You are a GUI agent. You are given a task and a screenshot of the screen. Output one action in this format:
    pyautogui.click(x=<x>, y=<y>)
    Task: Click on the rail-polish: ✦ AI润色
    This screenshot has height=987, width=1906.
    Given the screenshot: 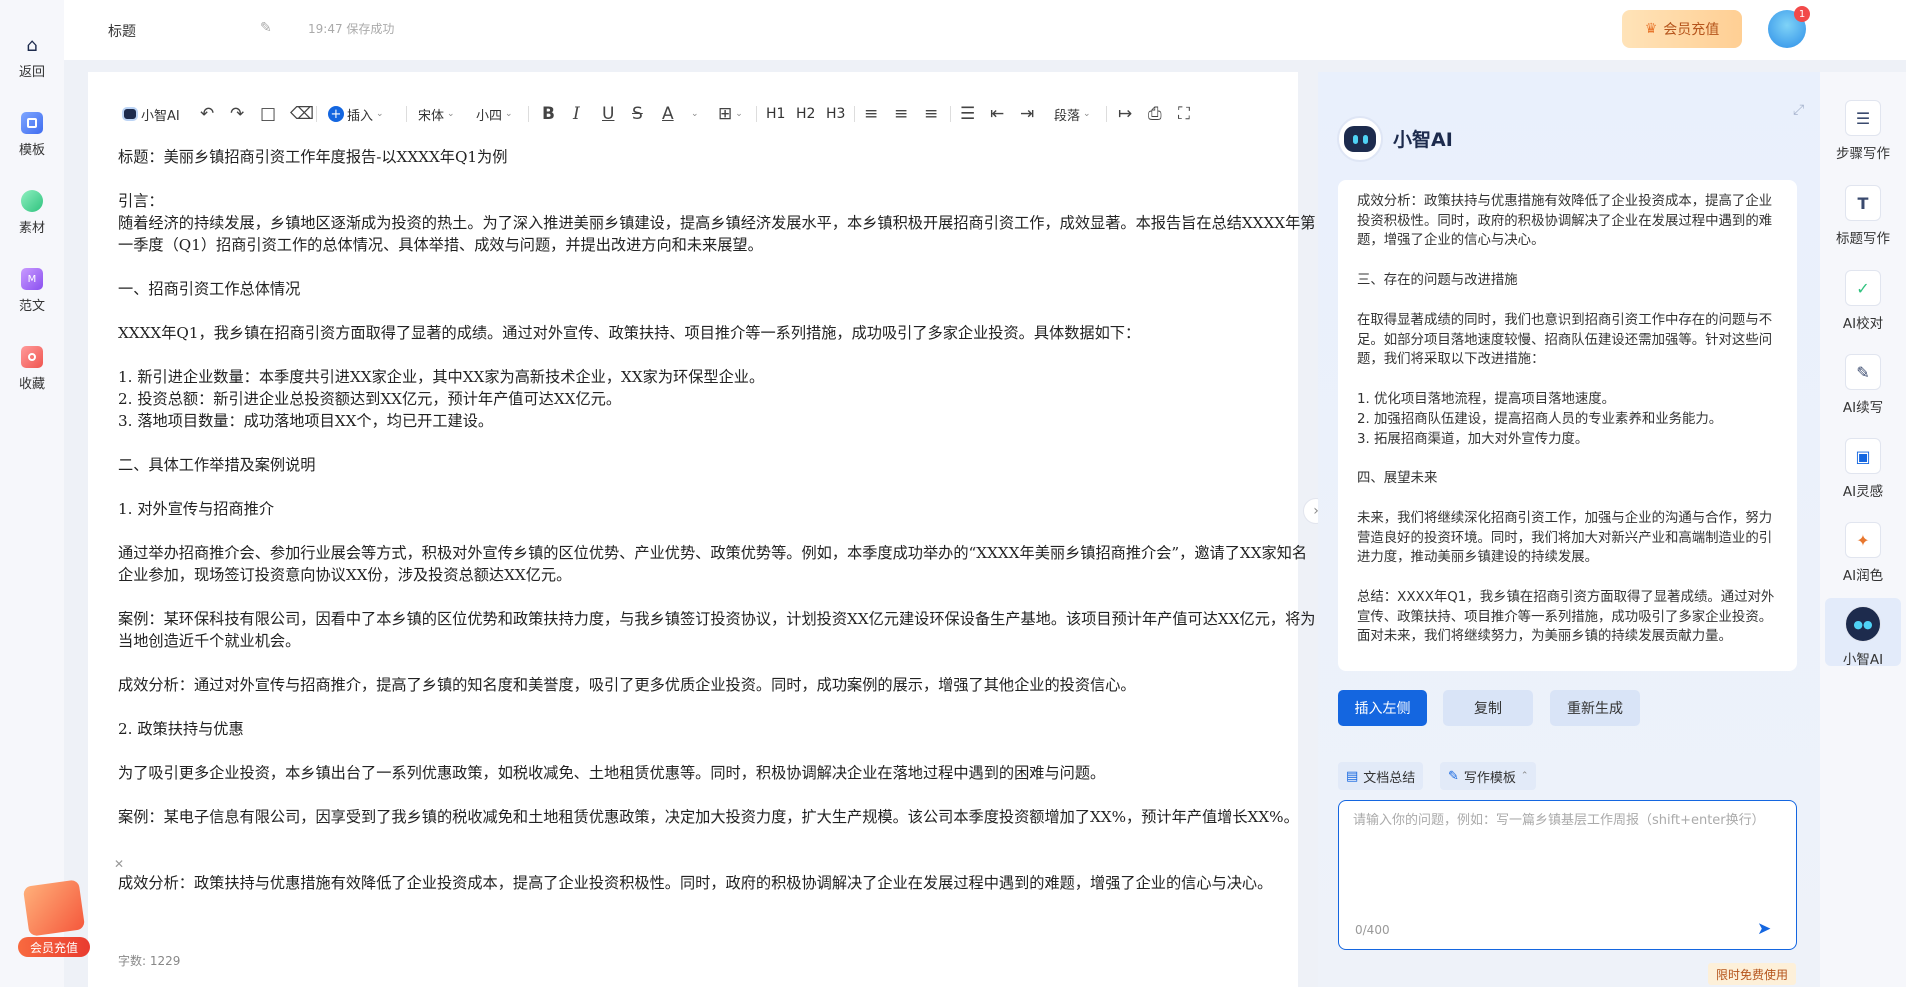 What is the action you would take?
    pyautogui.click(x=1863, y=553)
    